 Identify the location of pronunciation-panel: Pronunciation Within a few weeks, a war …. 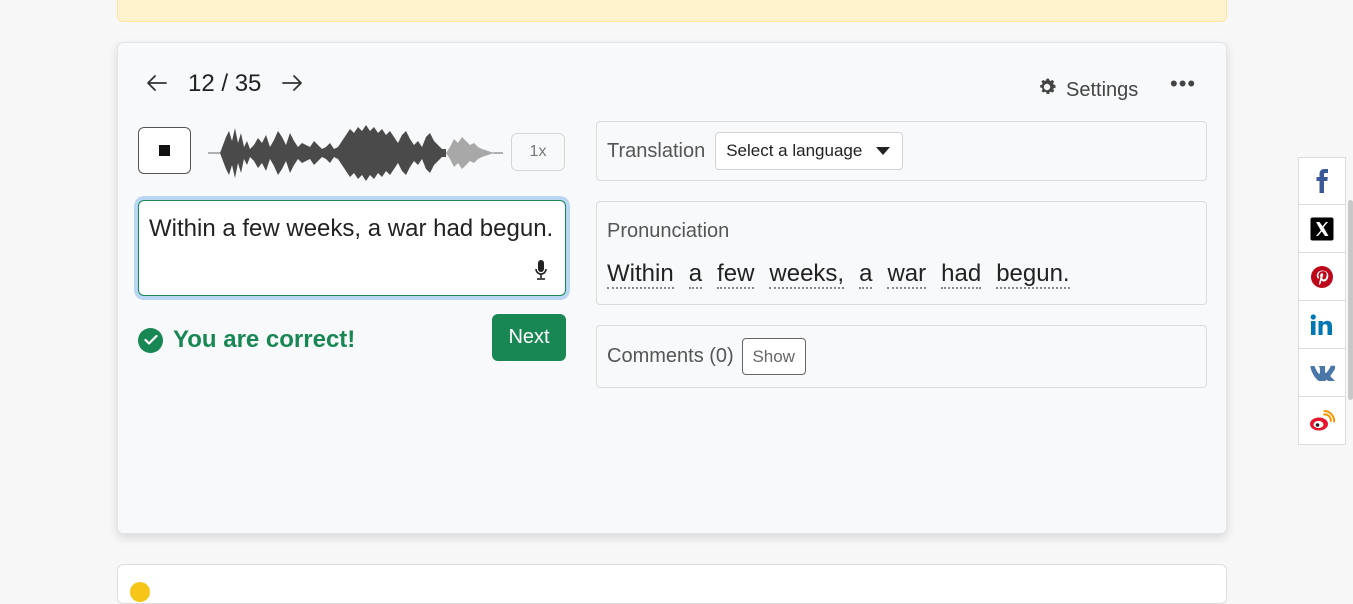
(901, 253).